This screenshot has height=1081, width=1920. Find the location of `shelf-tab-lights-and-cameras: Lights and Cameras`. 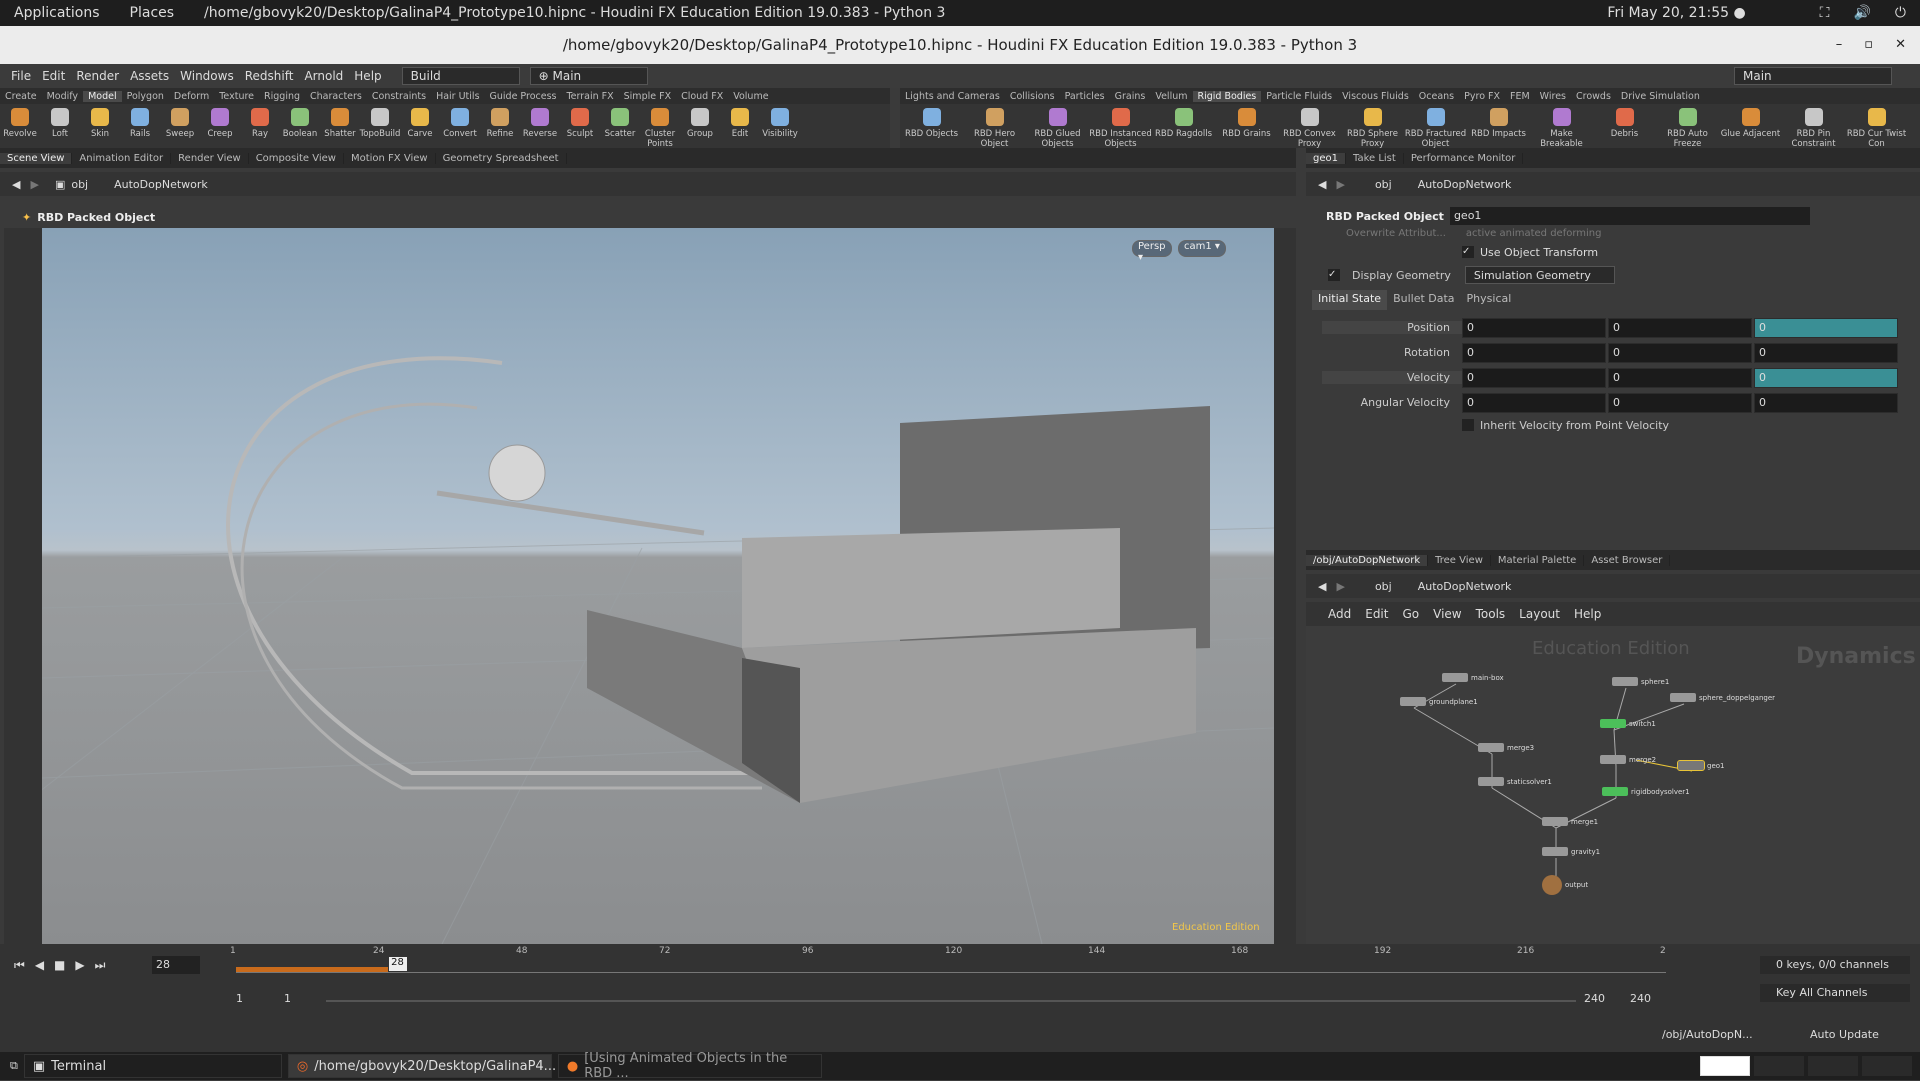

shelf-tab-lights-and-cameras: Lights and Cameras is located at coordinates (952, 96).